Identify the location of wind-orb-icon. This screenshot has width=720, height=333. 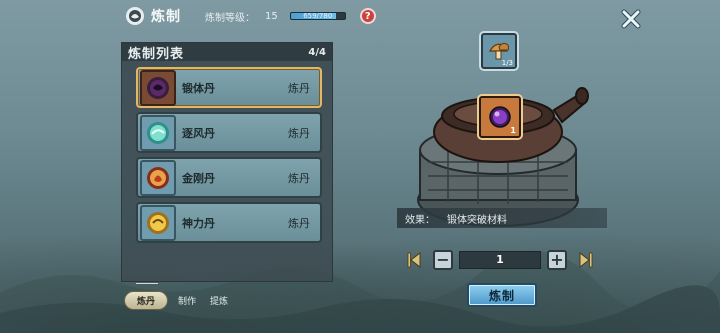
(158, 132).